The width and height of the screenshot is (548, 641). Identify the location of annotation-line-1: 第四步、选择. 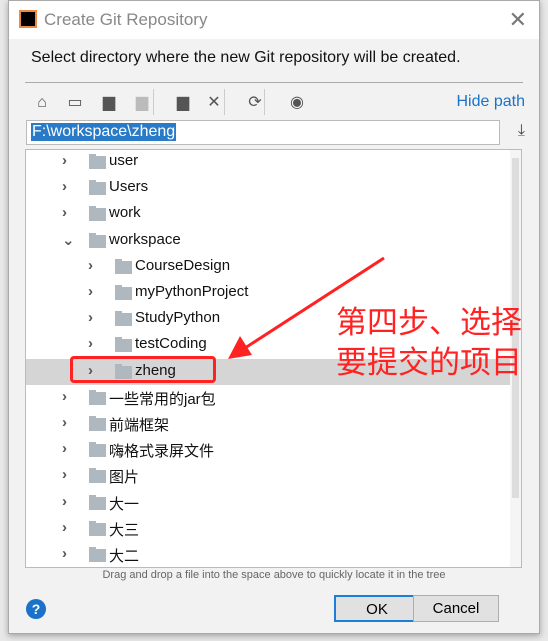
(429, 323).